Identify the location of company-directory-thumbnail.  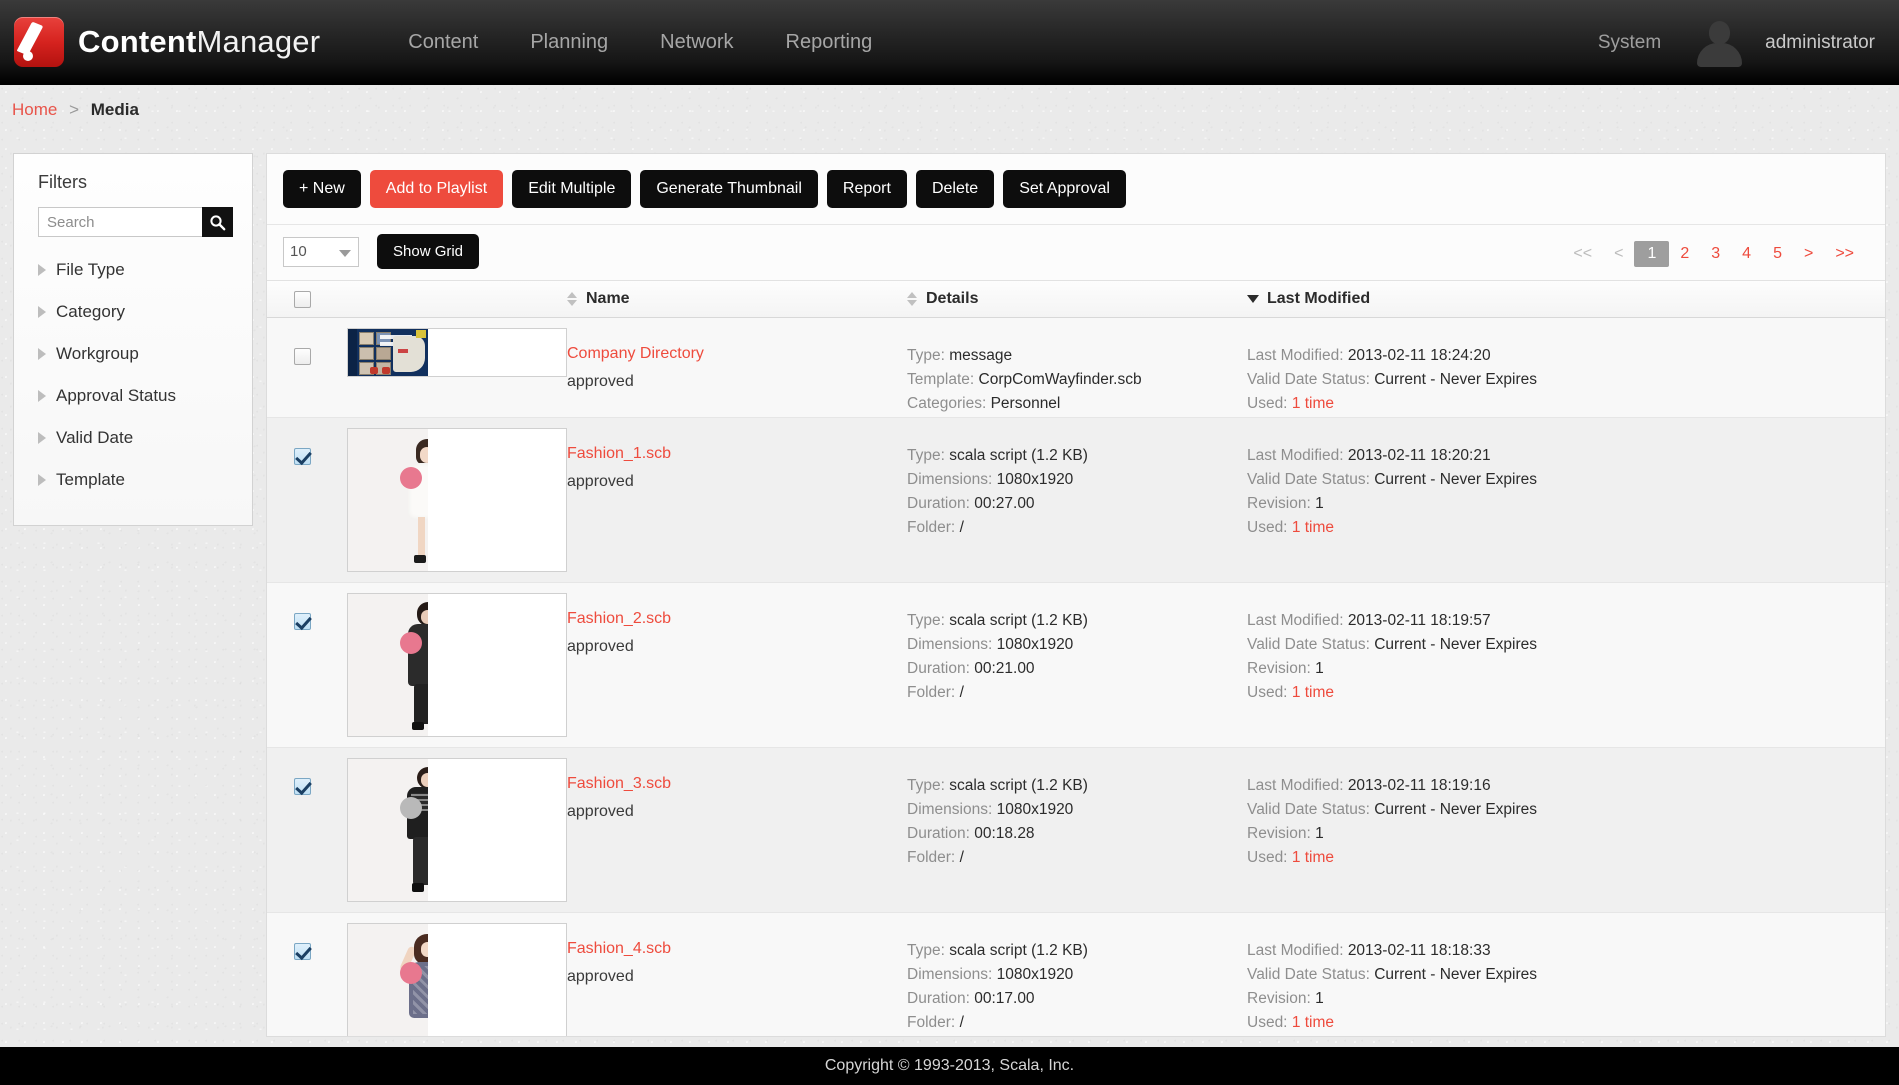
(457, 352).